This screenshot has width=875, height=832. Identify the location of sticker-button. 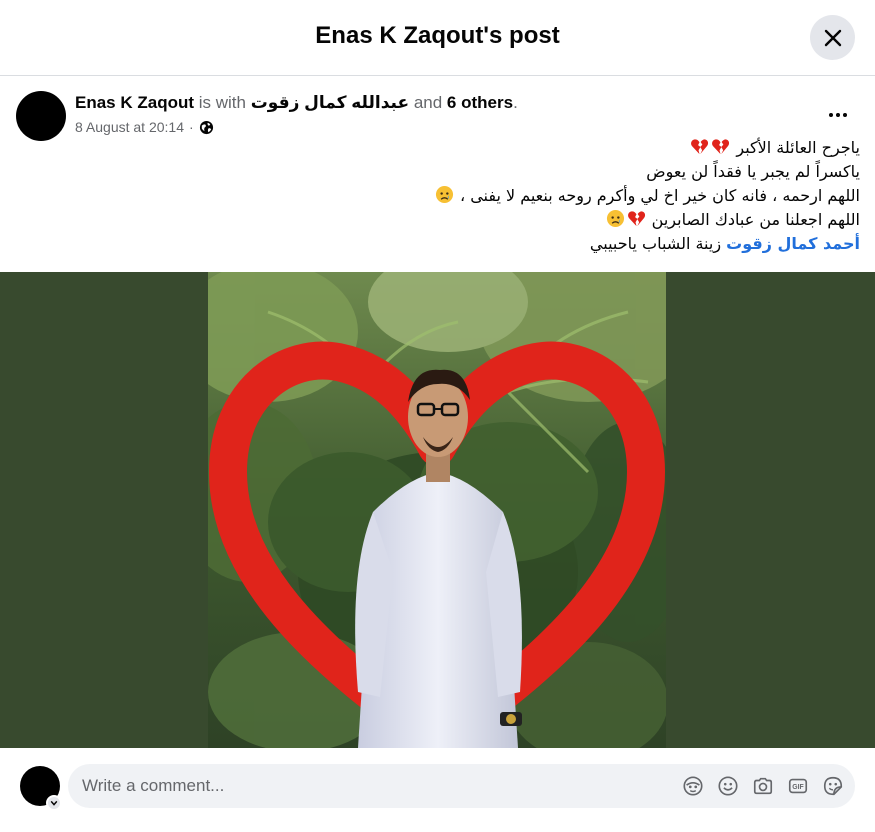
(833, 786).